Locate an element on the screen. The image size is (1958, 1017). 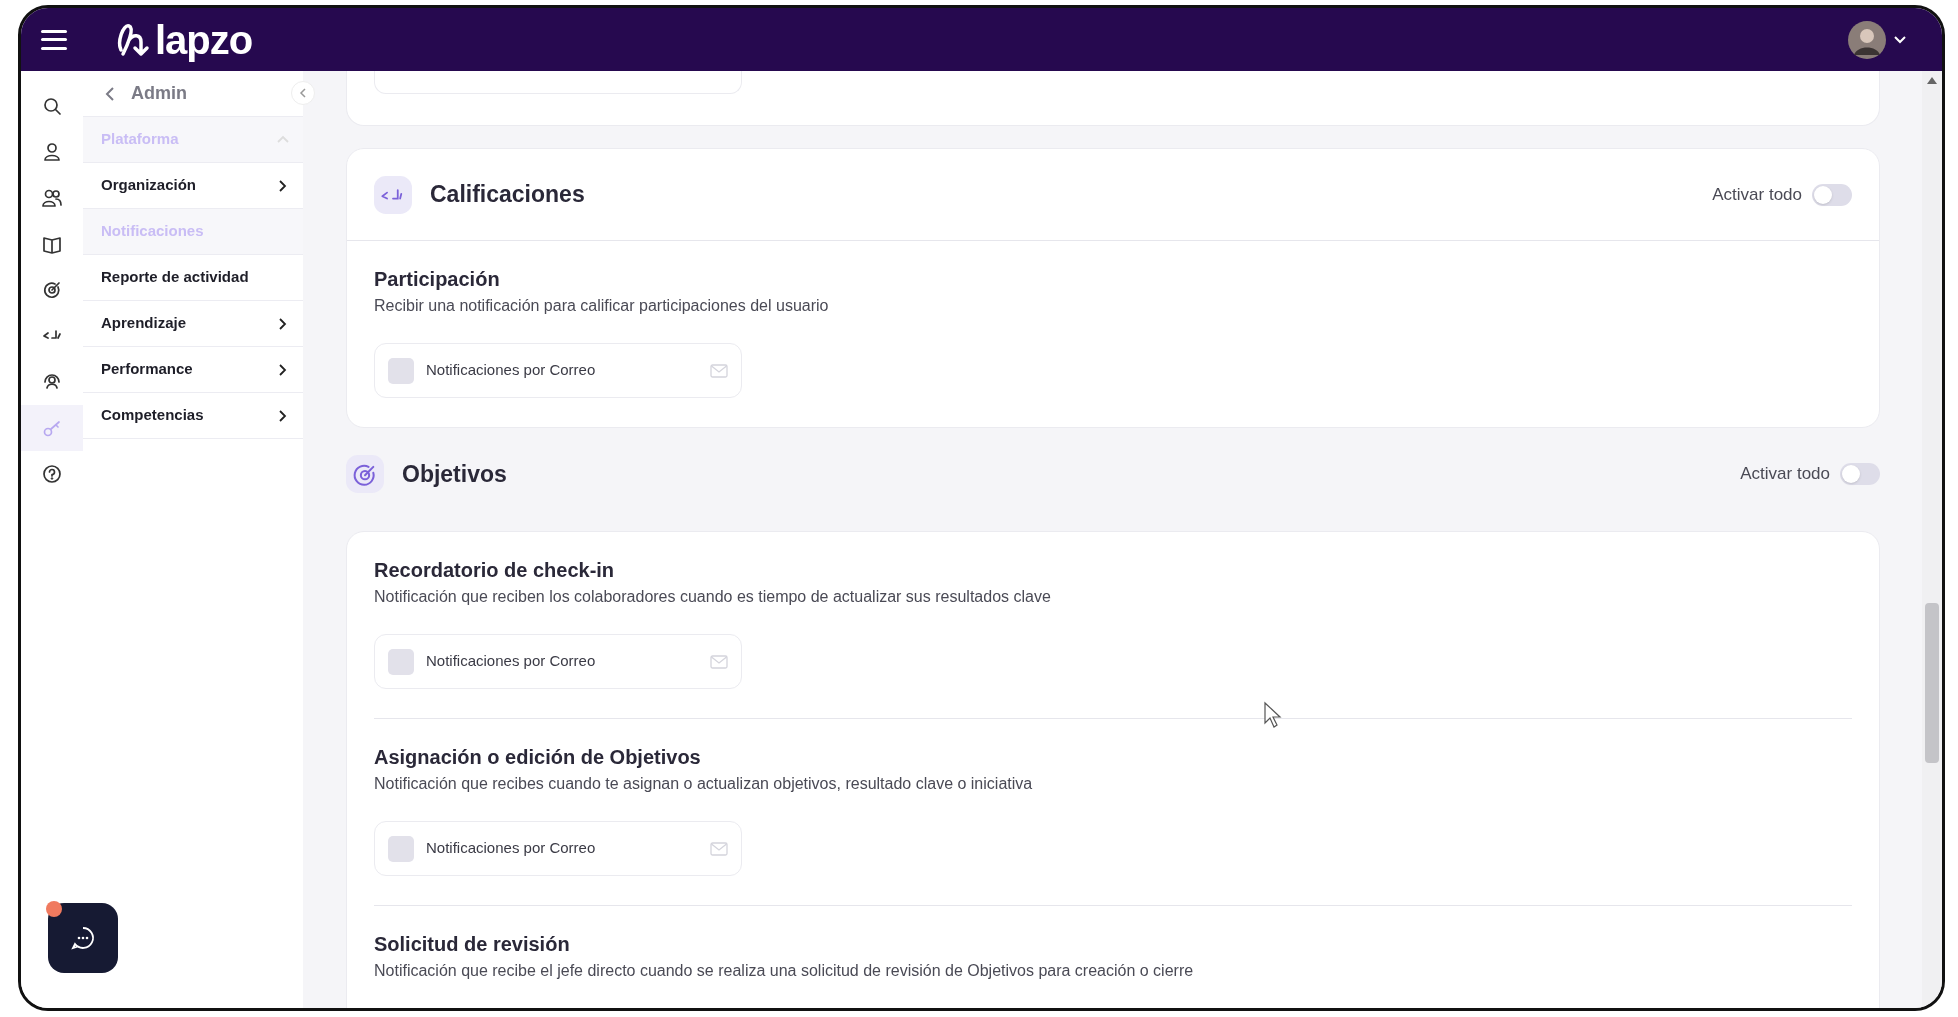
notification-description: Notificación que recibe el jefe directo cuando se realiza una solicitud de revisión de Objetivos para creación o cierre is located at coordinates (784, 971).